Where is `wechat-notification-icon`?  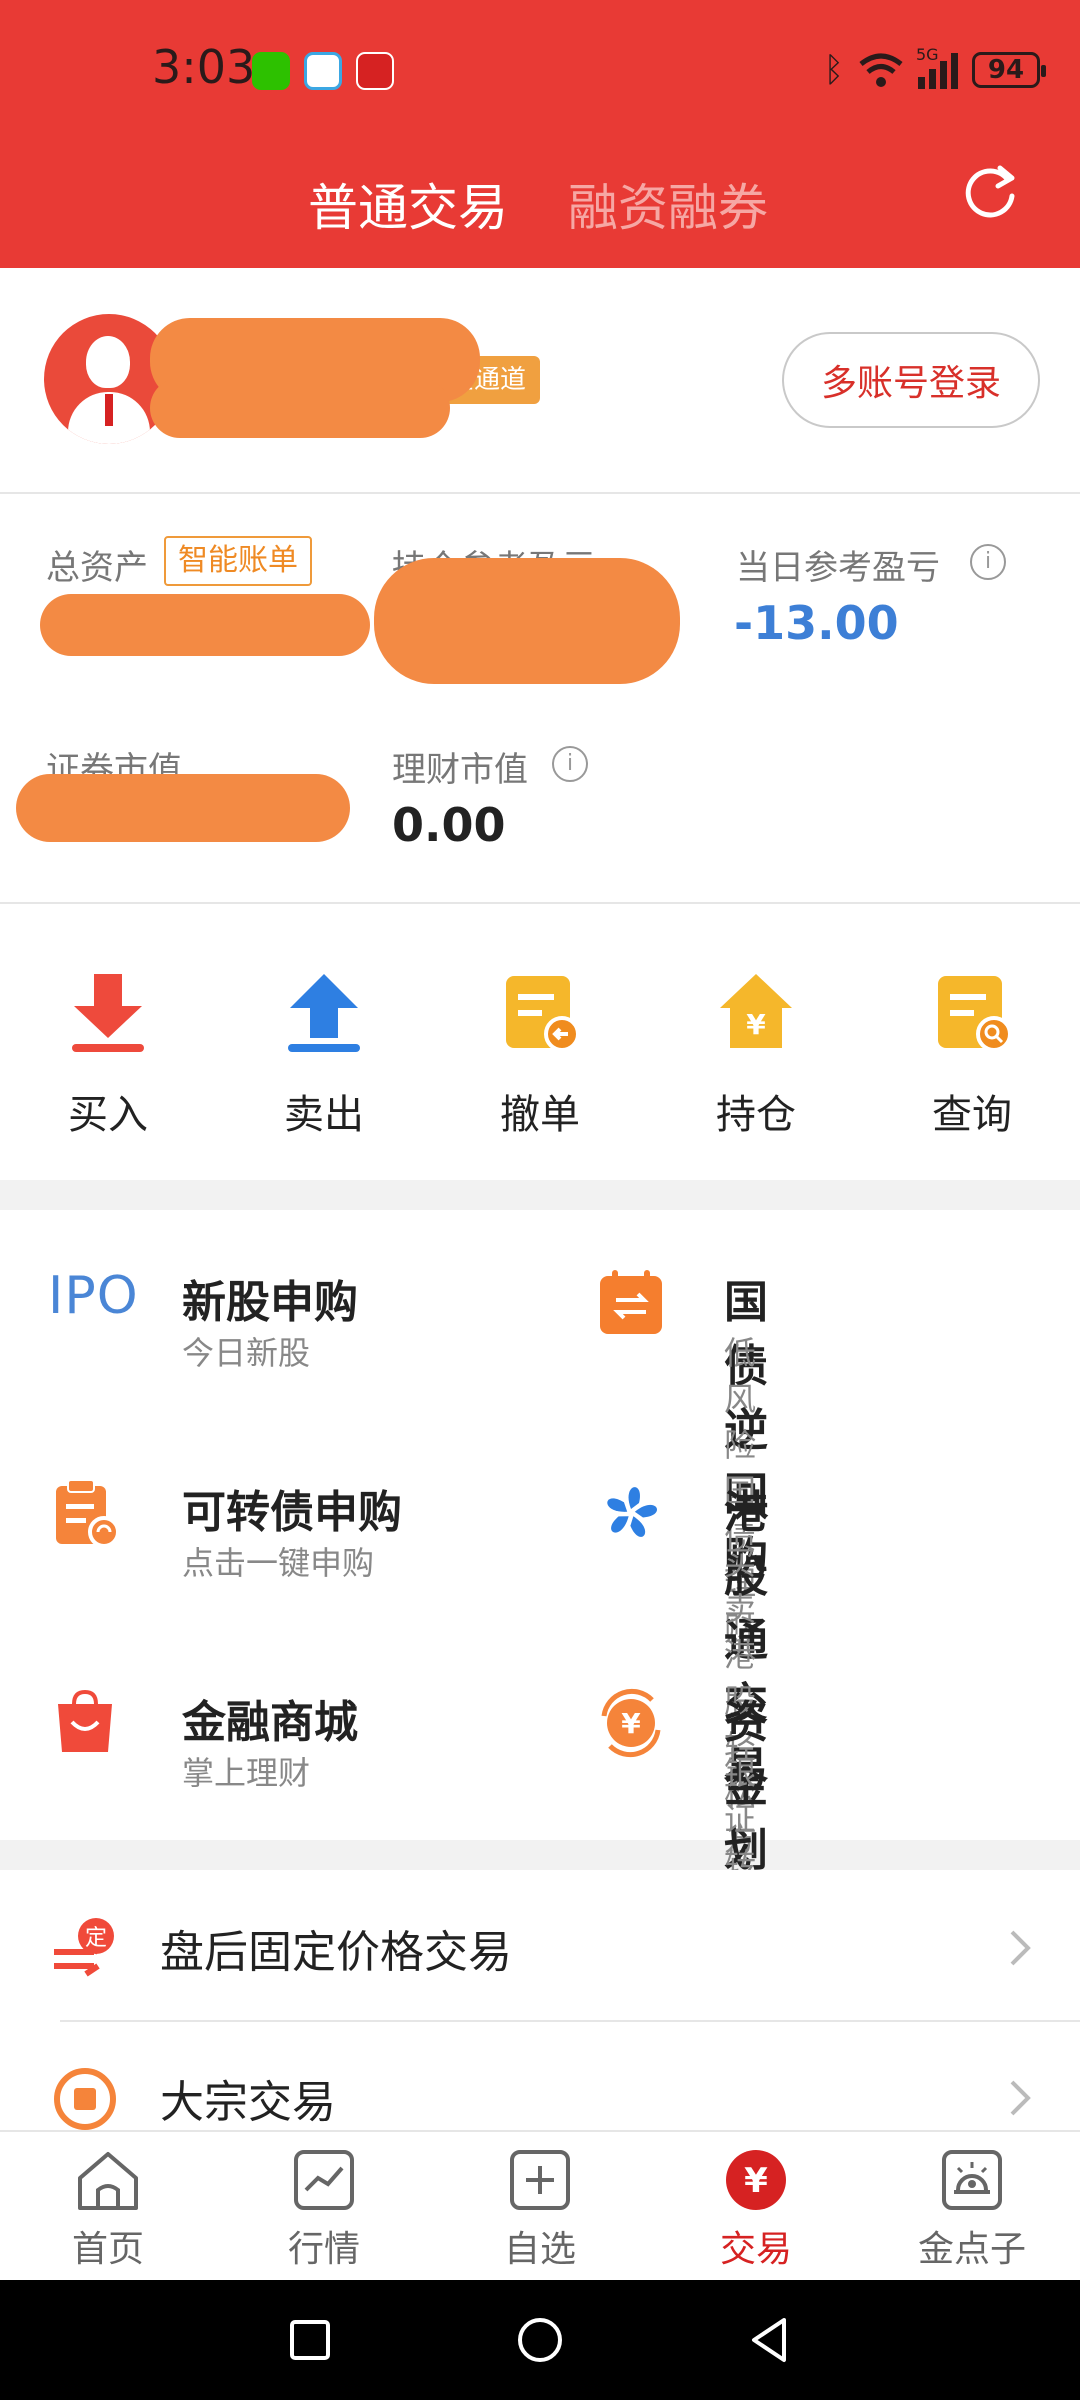 wechat-notification-icon is located at coordinates (271, 71).